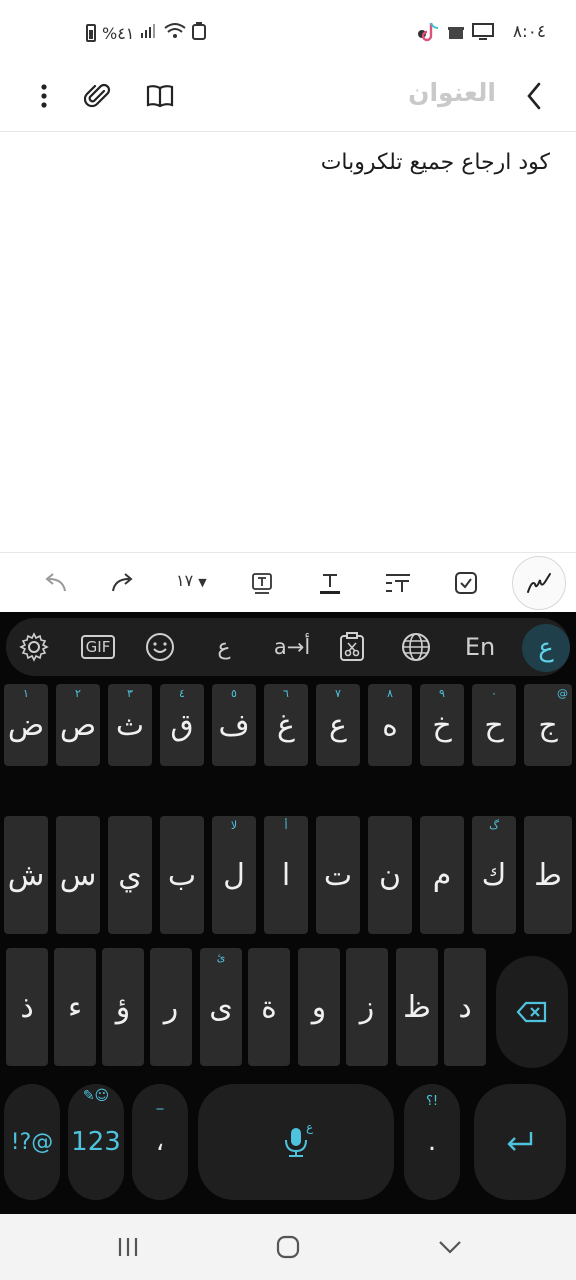 Image resolution: width=576 pixels, height=1280 pixels. Describe the element at coordinates (398, 583) in the screenshot. I see `paragraph-style-icon` at that location.